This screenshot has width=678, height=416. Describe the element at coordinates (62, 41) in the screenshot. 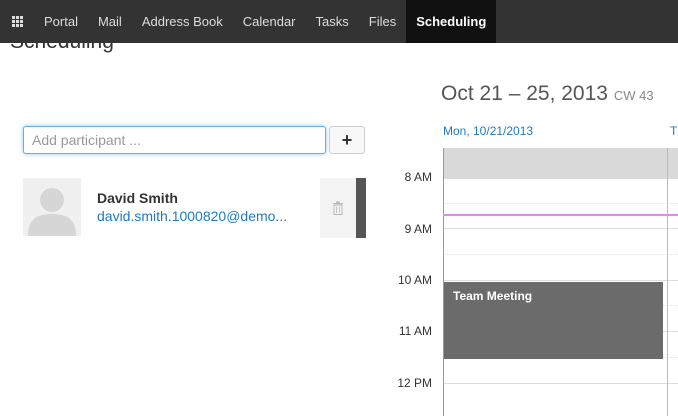

I see `page-title: Scheduling` at that location.